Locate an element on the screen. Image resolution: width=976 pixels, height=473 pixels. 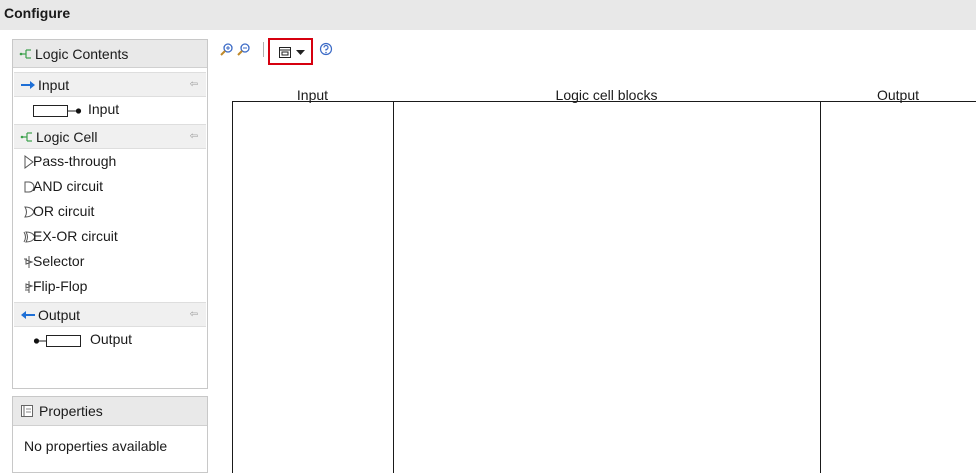
toolbar-separator is located at coordinates (263, 49).